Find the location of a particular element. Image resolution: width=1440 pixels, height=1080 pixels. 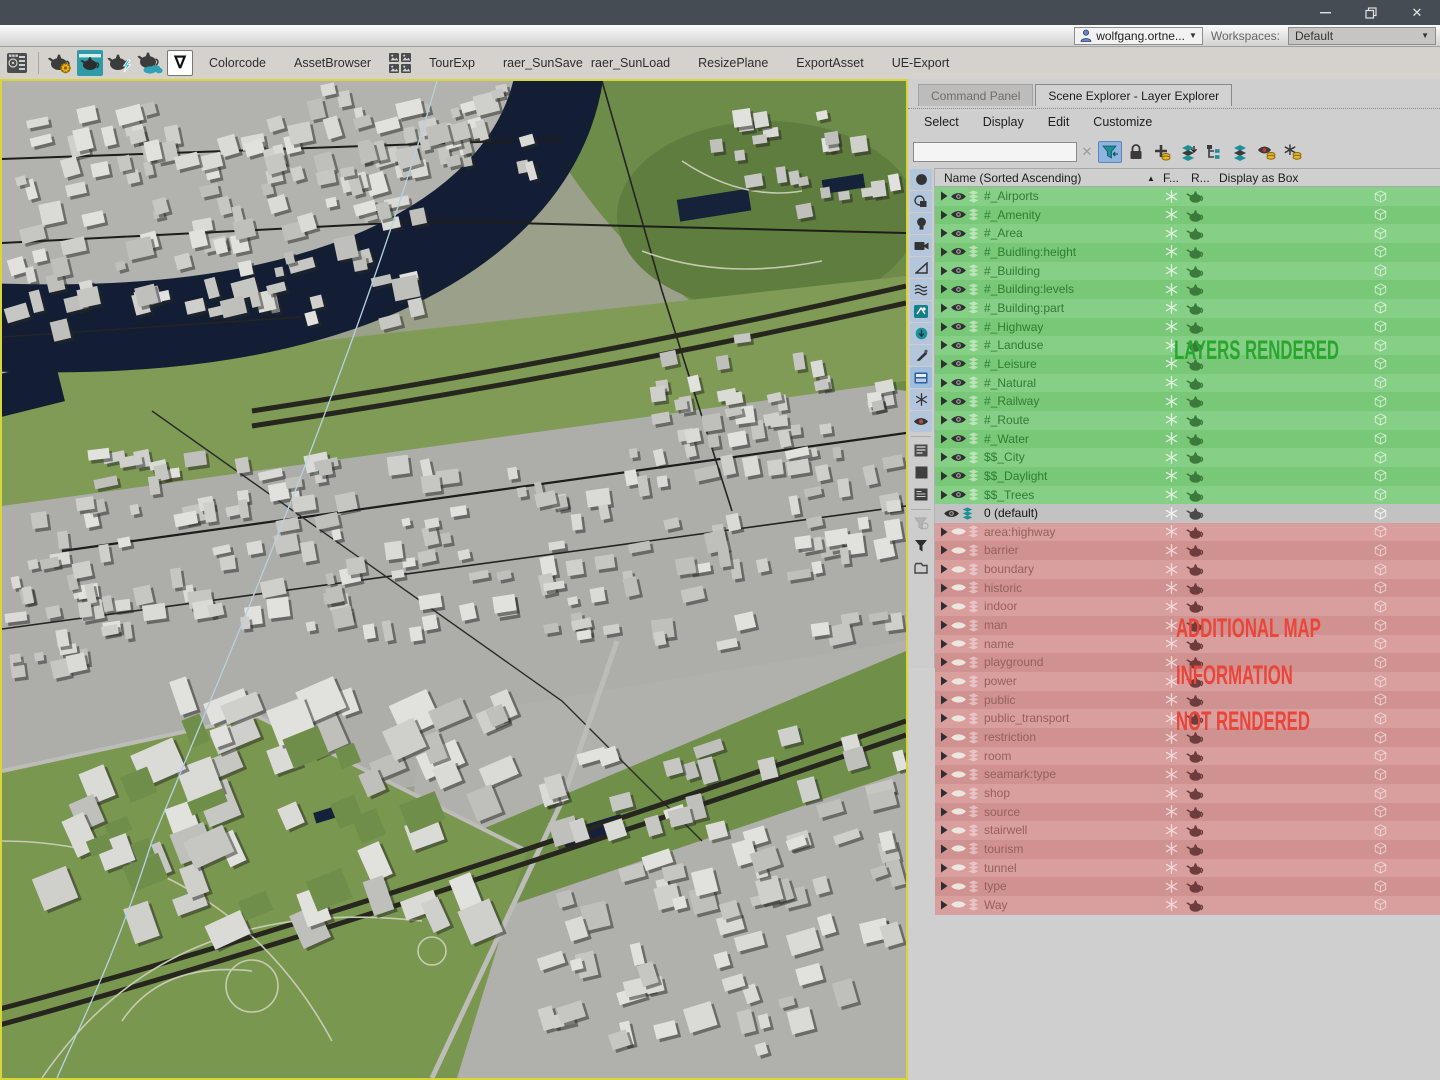

column-name: Name (Sorted Ascending) is located at coordinates (1012, 178).